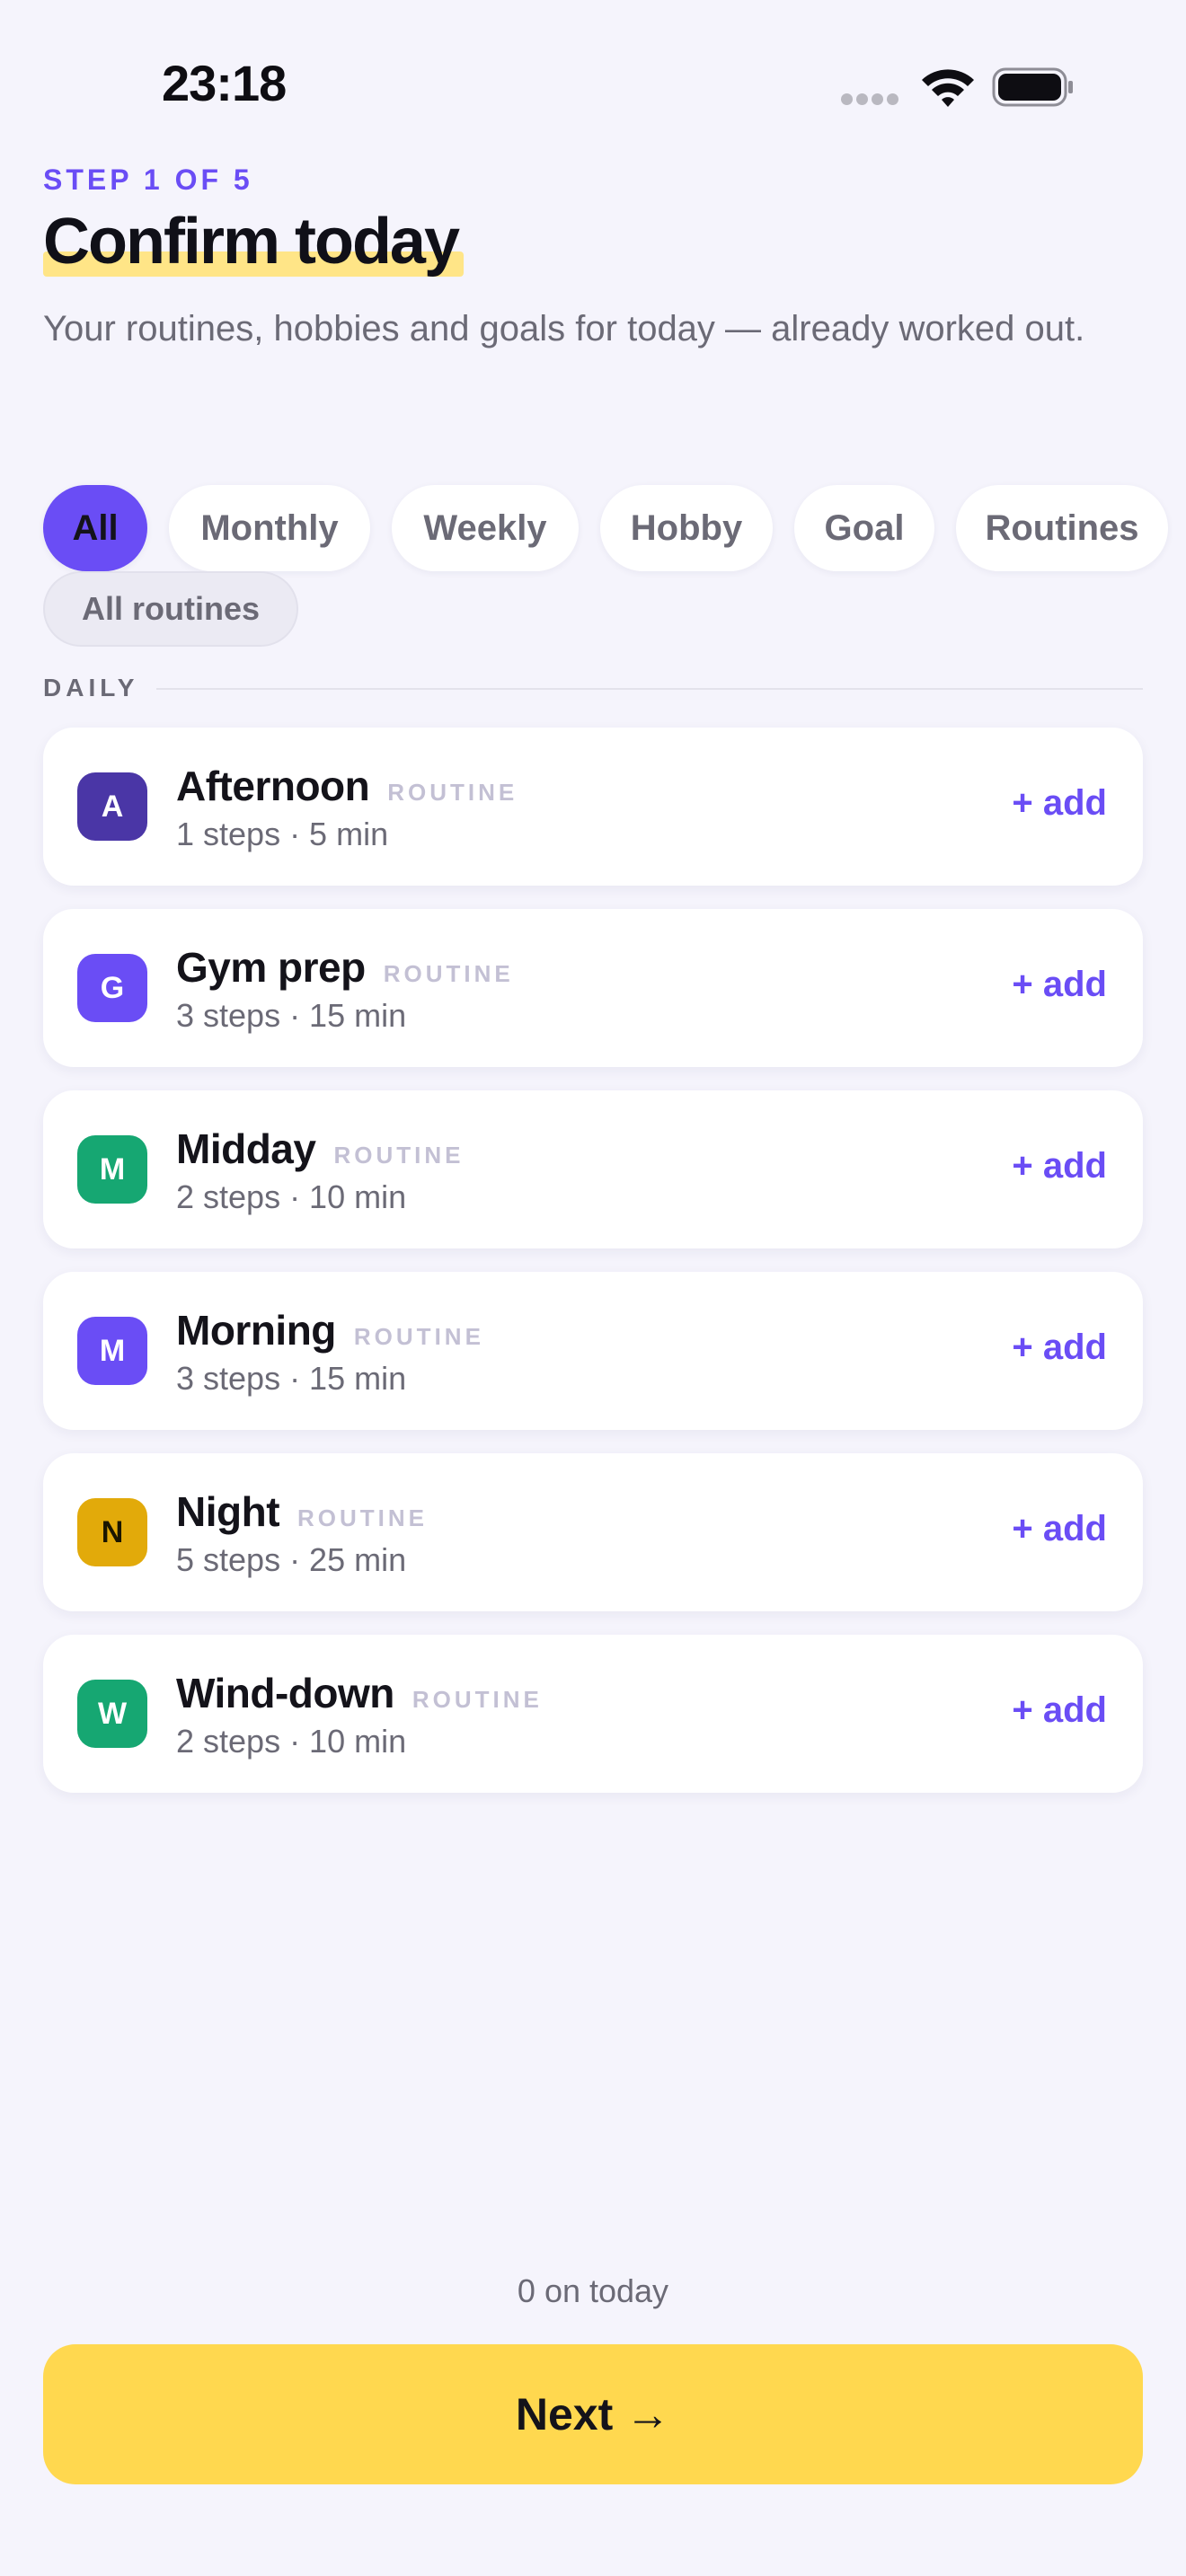  Describe the element at coordinates (593, 2290) in the screenshot. I see `today-count: 0 on today` at that location.